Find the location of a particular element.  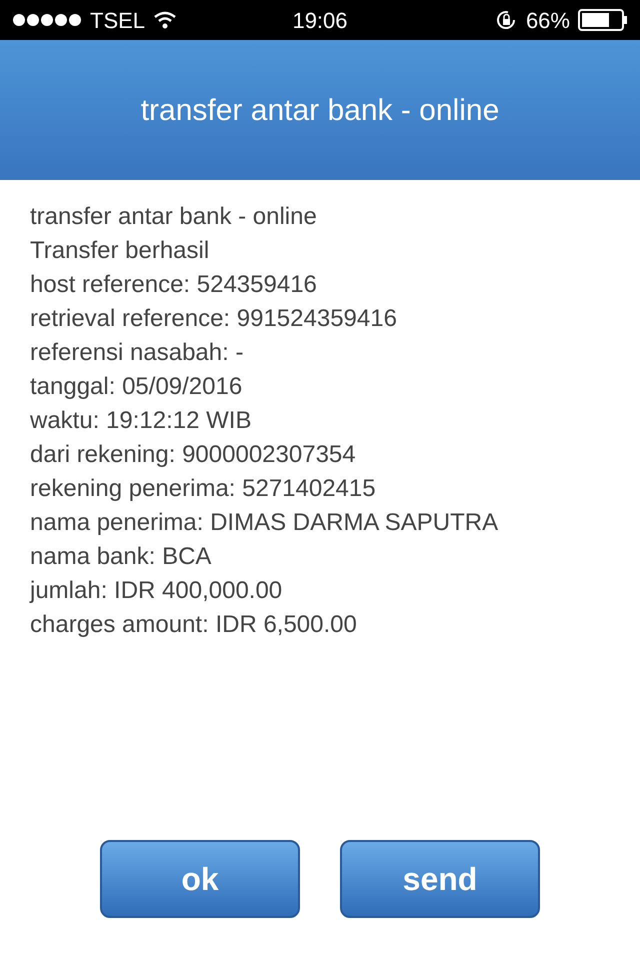

signal-icon is located at coordinates (47, 20).